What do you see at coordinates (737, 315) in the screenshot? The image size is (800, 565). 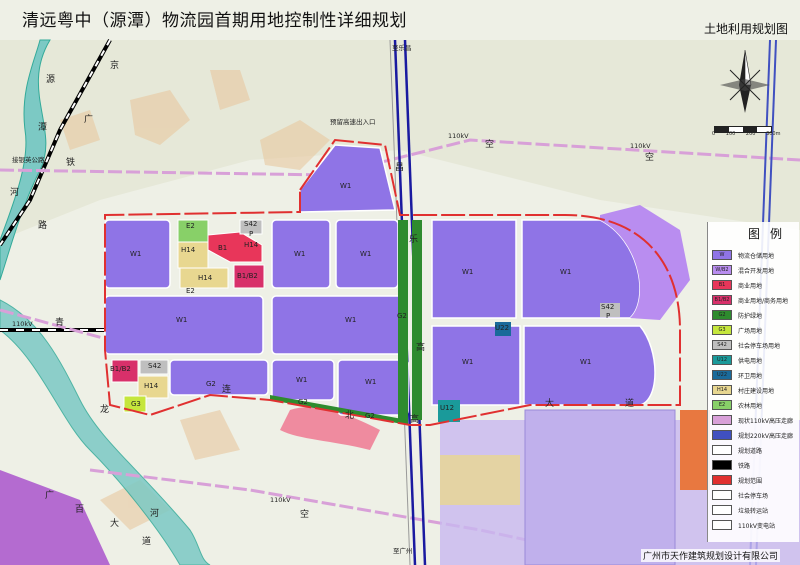 I see `legend-item: G2 防护绿地` at bounding box center [737, 315].